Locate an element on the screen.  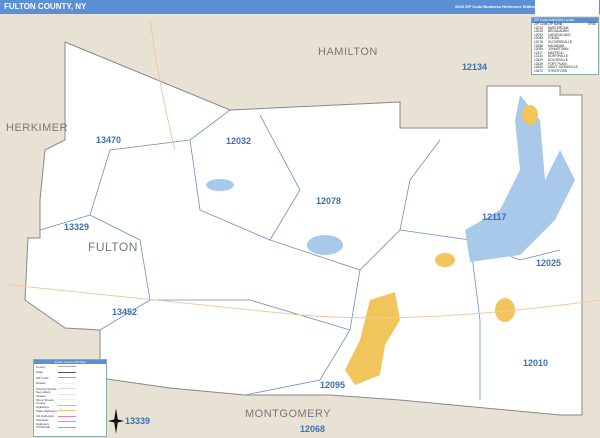
index-name: STRATFORD is located at coordinates (558, 70).